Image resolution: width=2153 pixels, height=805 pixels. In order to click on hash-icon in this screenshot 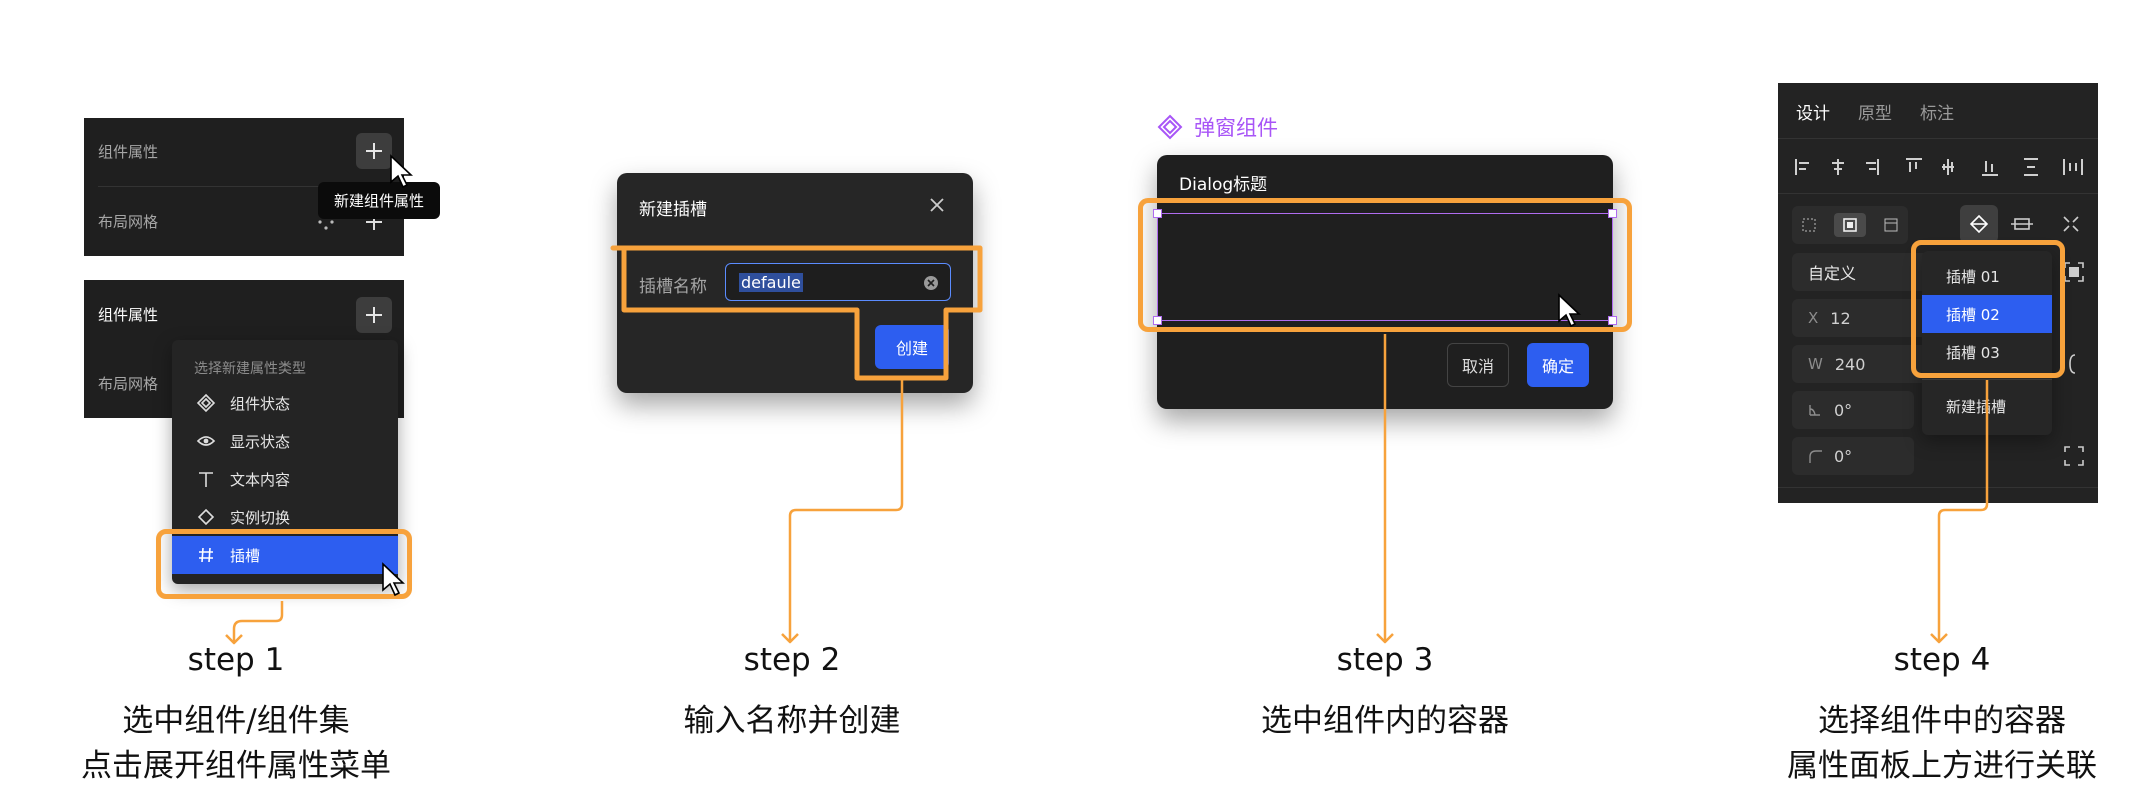, I will do `click(206, 555)`.